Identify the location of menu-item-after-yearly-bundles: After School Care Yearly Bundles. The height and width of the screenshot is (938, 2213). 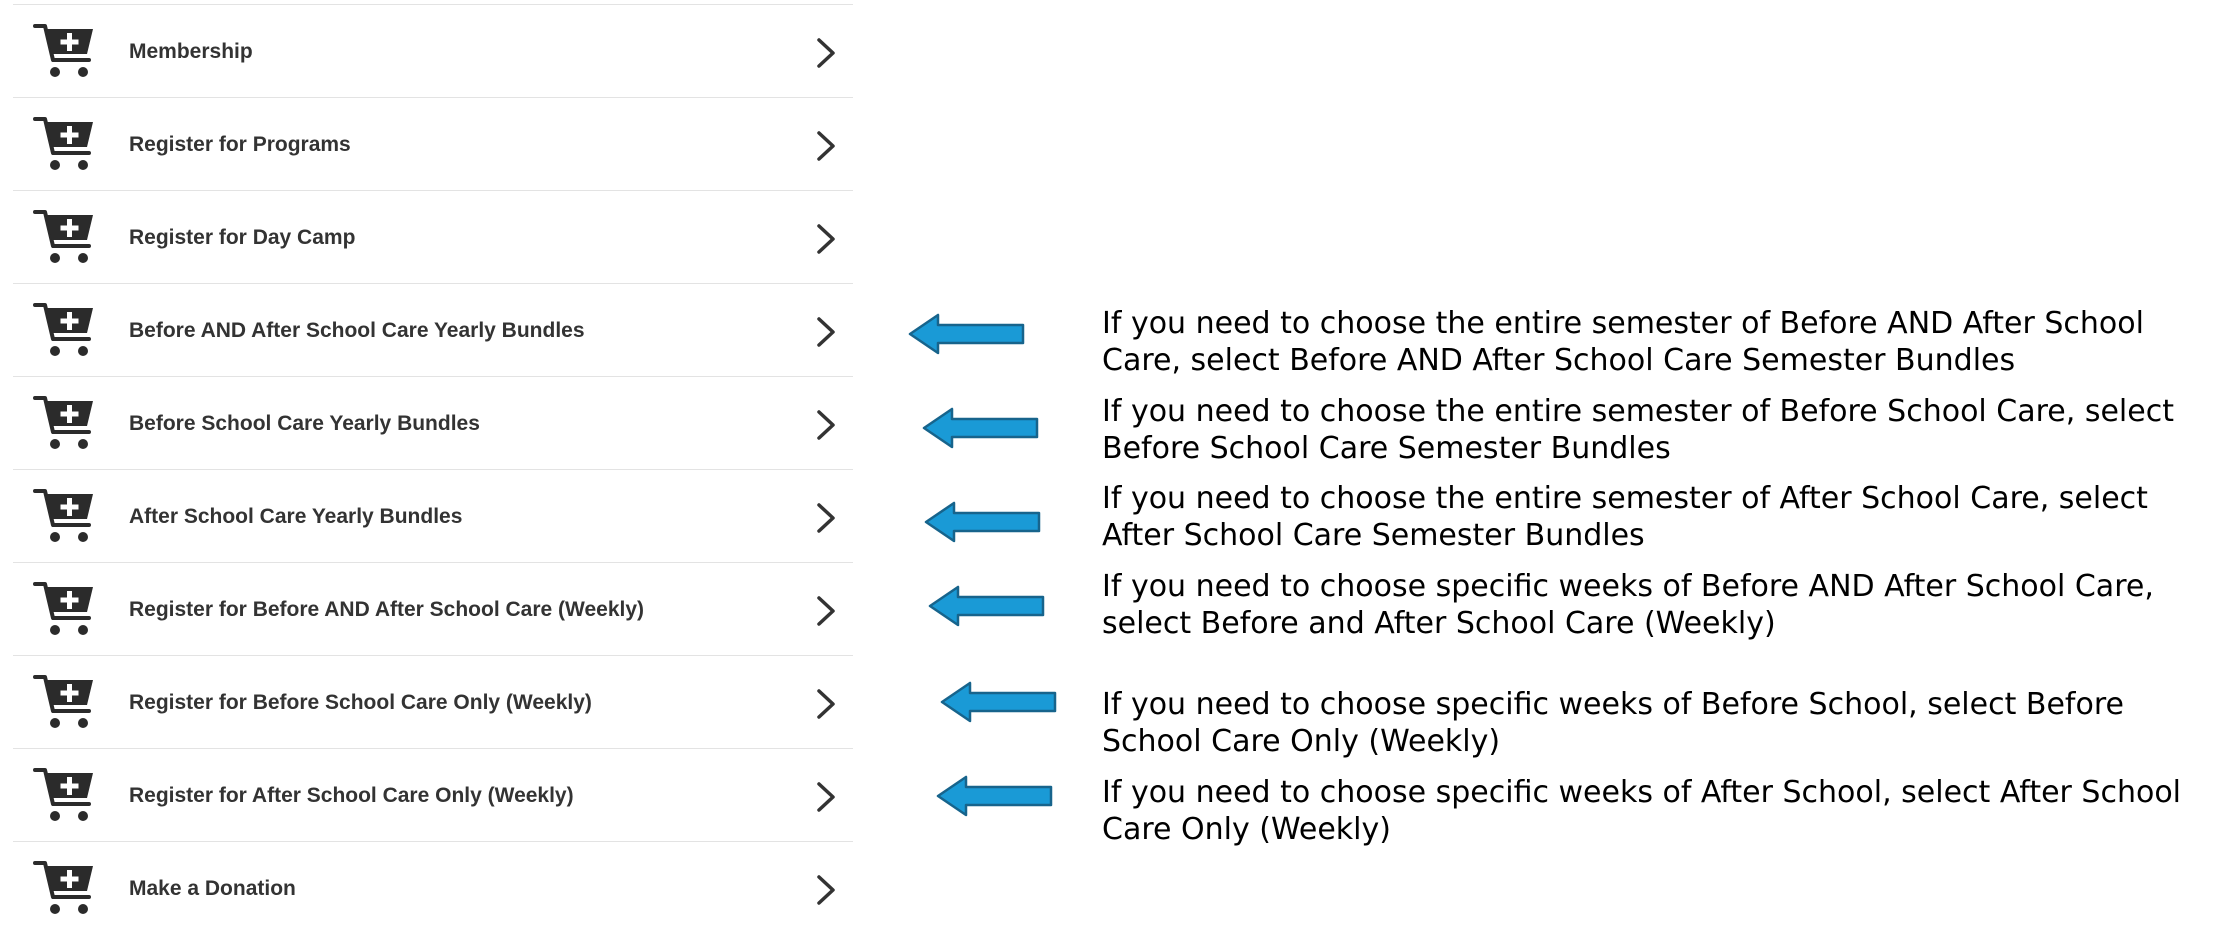
(433, 516).